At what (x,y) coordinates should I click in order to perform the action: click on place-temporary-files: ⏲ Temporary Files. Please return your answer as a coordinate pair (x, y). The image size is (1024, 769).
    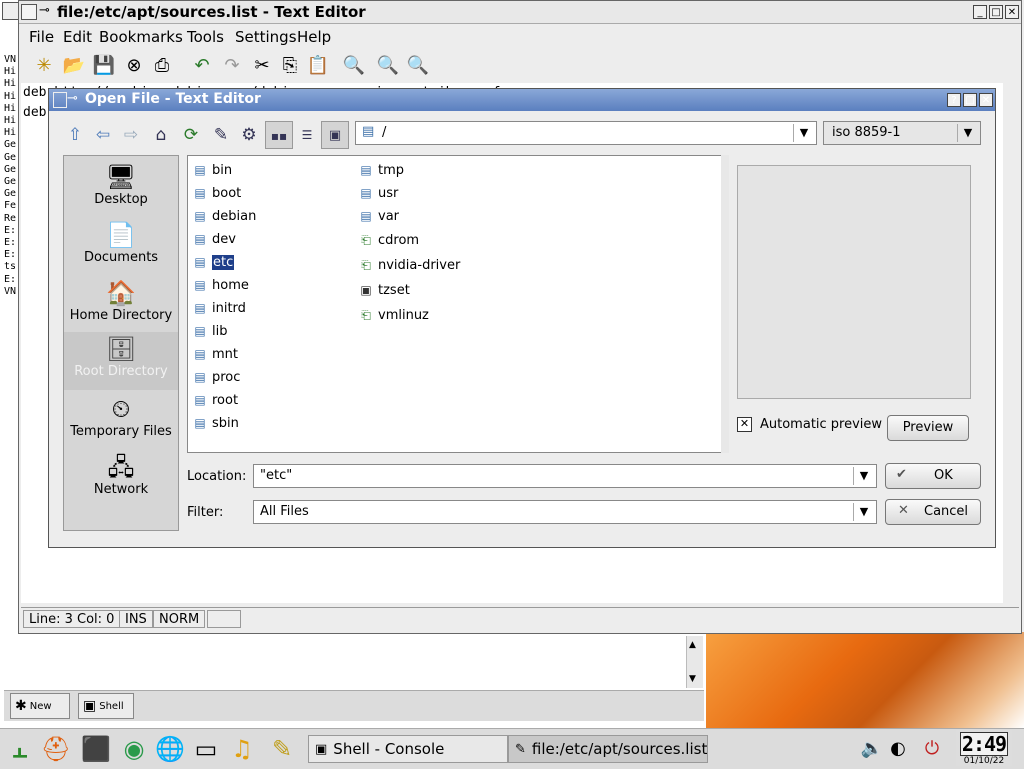
    Looking at the image, I should click on (121, 421).